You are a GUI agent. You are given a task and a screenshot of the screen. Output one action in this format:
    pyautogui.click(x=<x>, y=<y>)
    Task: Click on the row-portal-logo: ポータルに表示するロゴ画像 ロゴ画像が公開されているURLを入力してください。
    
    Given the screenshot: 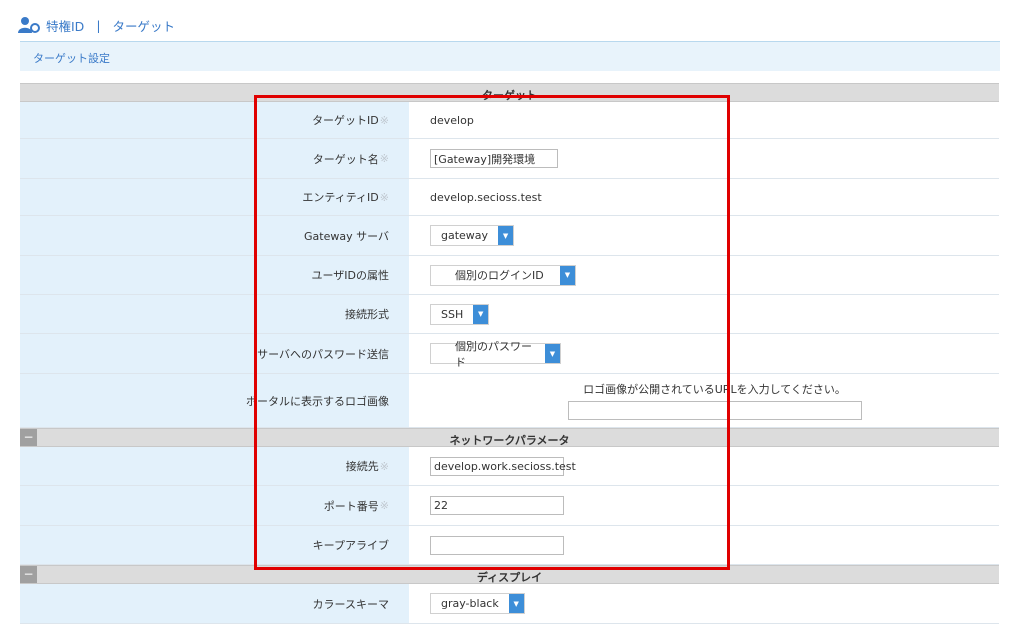 What is the action you would take?
    pyautogui.click(x=509, y=401)
    